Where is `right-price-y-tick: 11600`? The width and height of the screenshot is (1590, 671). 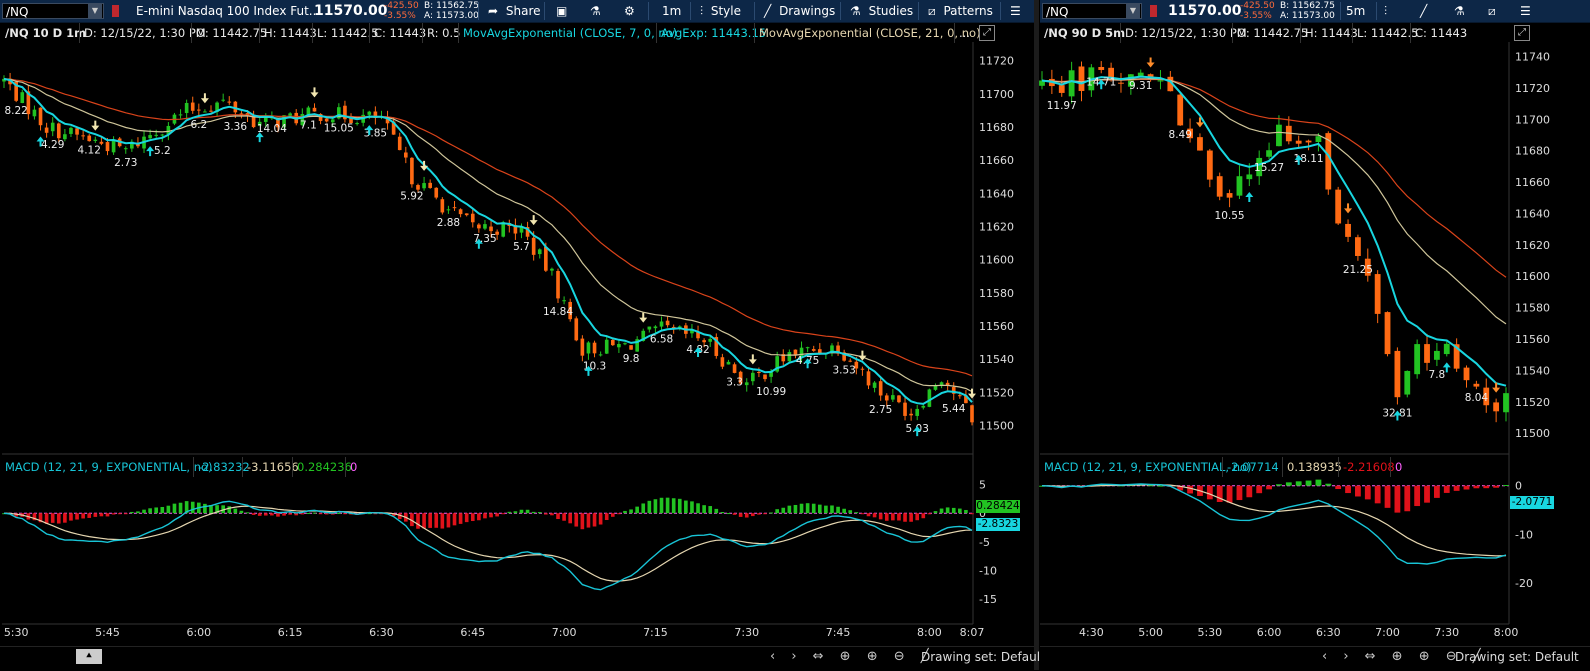
right-price-y-tick: 11600 is located at coordinates (1532, 276).